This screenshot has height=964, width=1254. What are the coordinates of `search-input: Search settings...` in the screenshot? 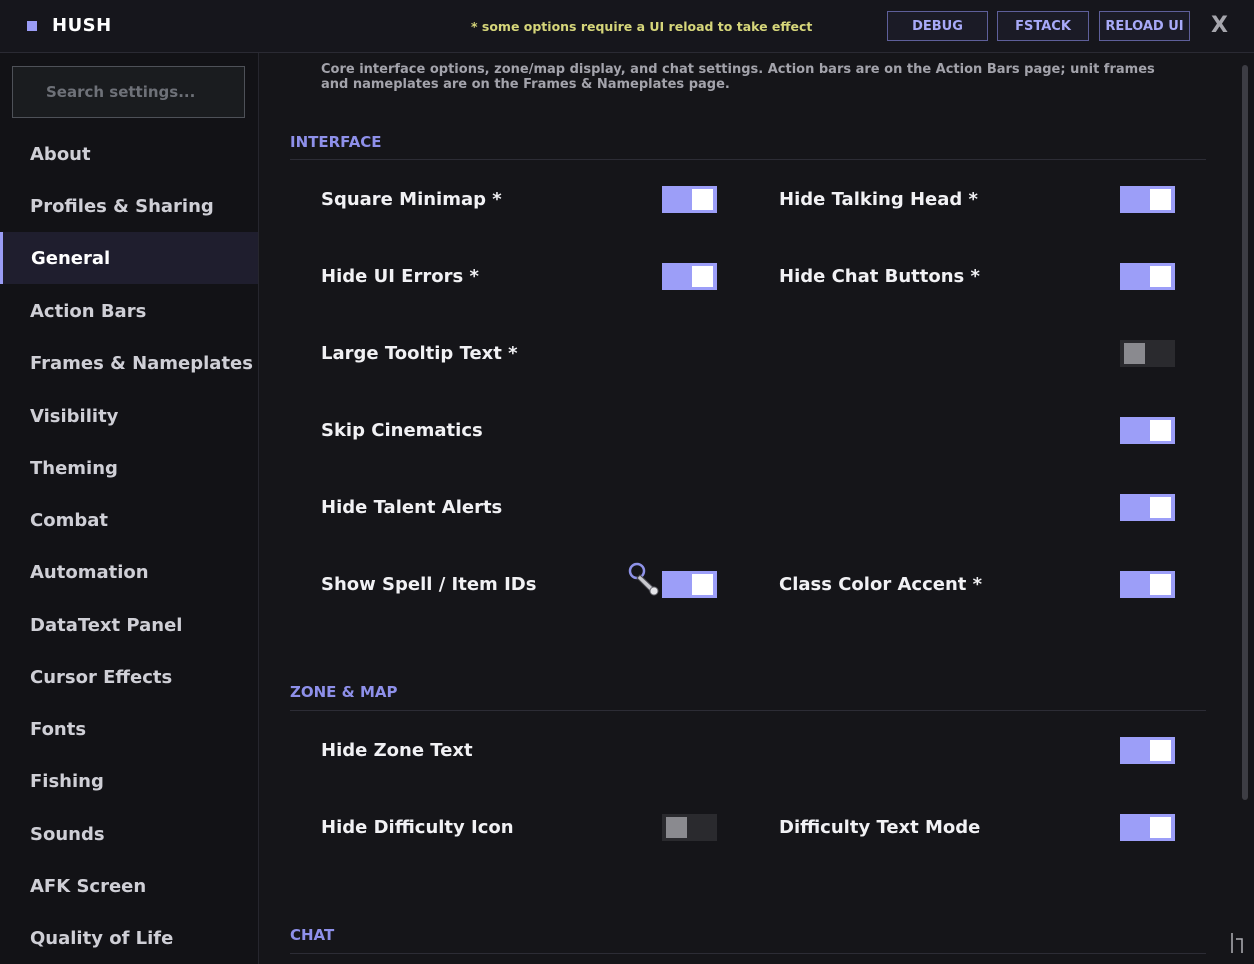 It's located at (128, 92).